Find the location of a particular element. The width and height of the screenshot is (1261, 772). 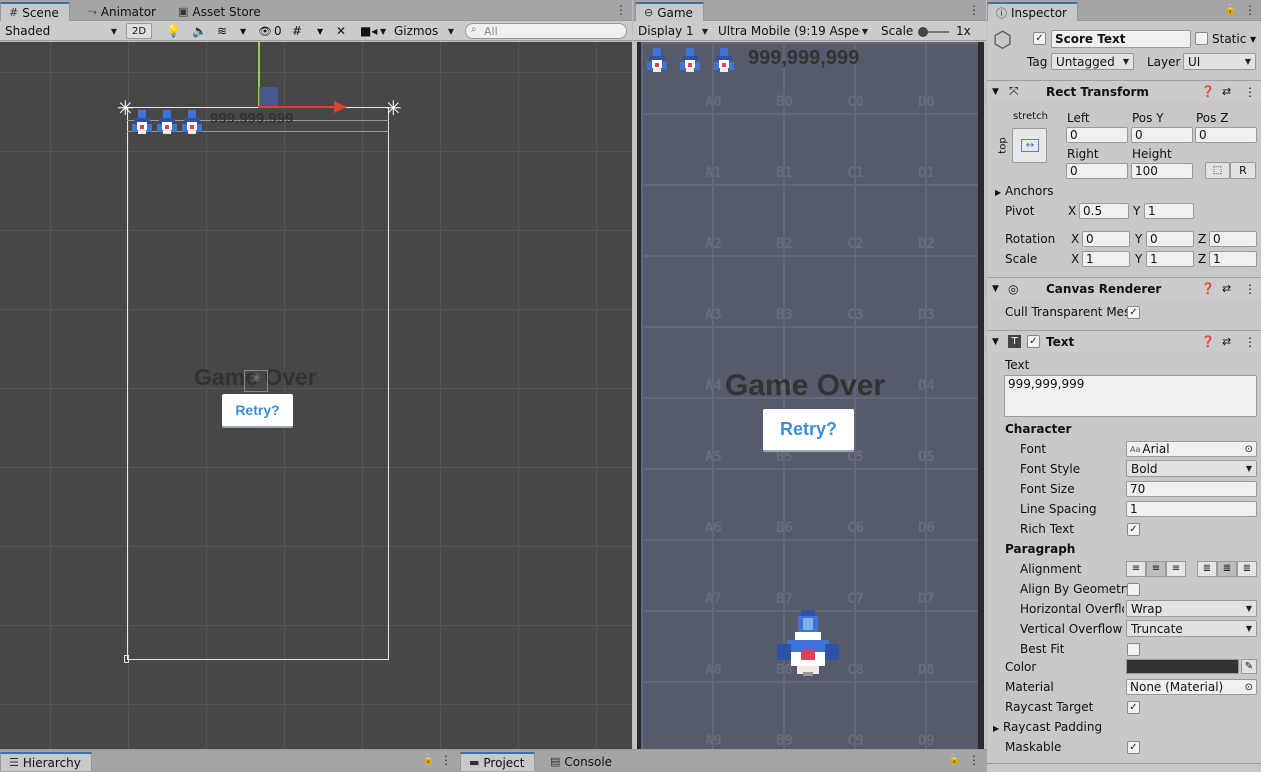

scale-y-field: 1 is located at coordinates (1170, 259).